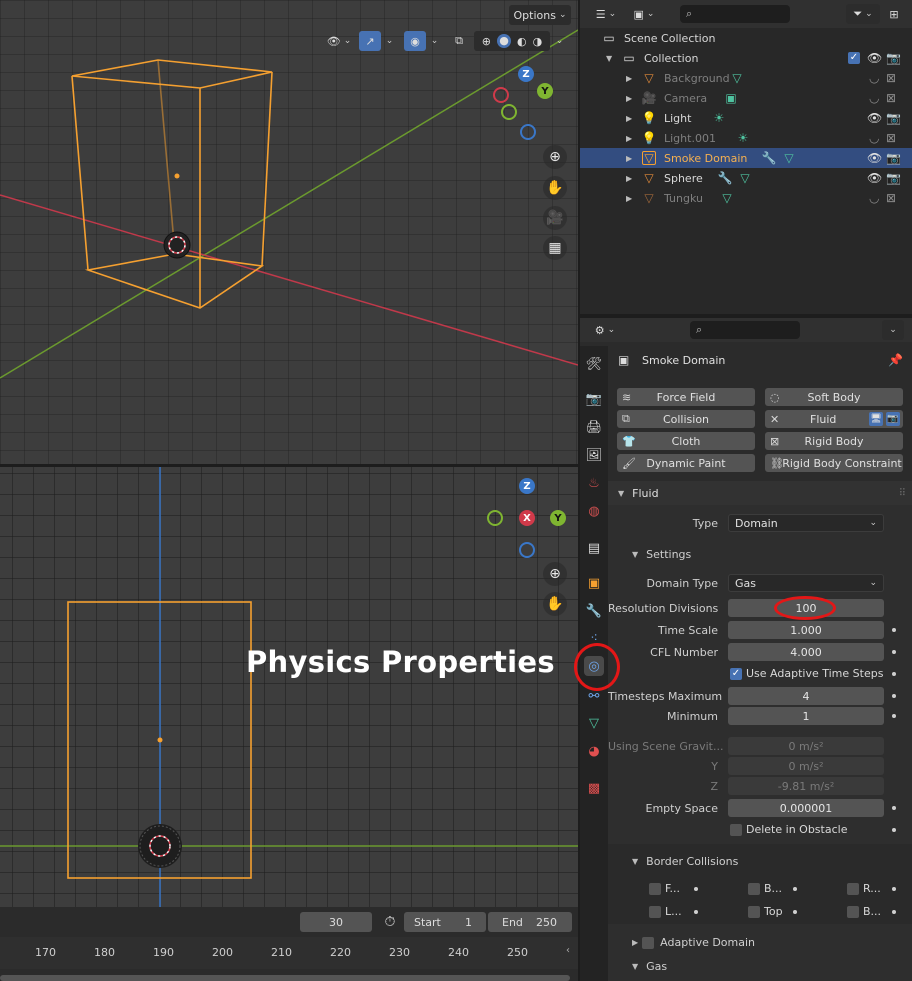 Image resolution: width=912 pixels, height=981 pixels. I want to click on render-camera-icon: 📷, so click(893, 419).